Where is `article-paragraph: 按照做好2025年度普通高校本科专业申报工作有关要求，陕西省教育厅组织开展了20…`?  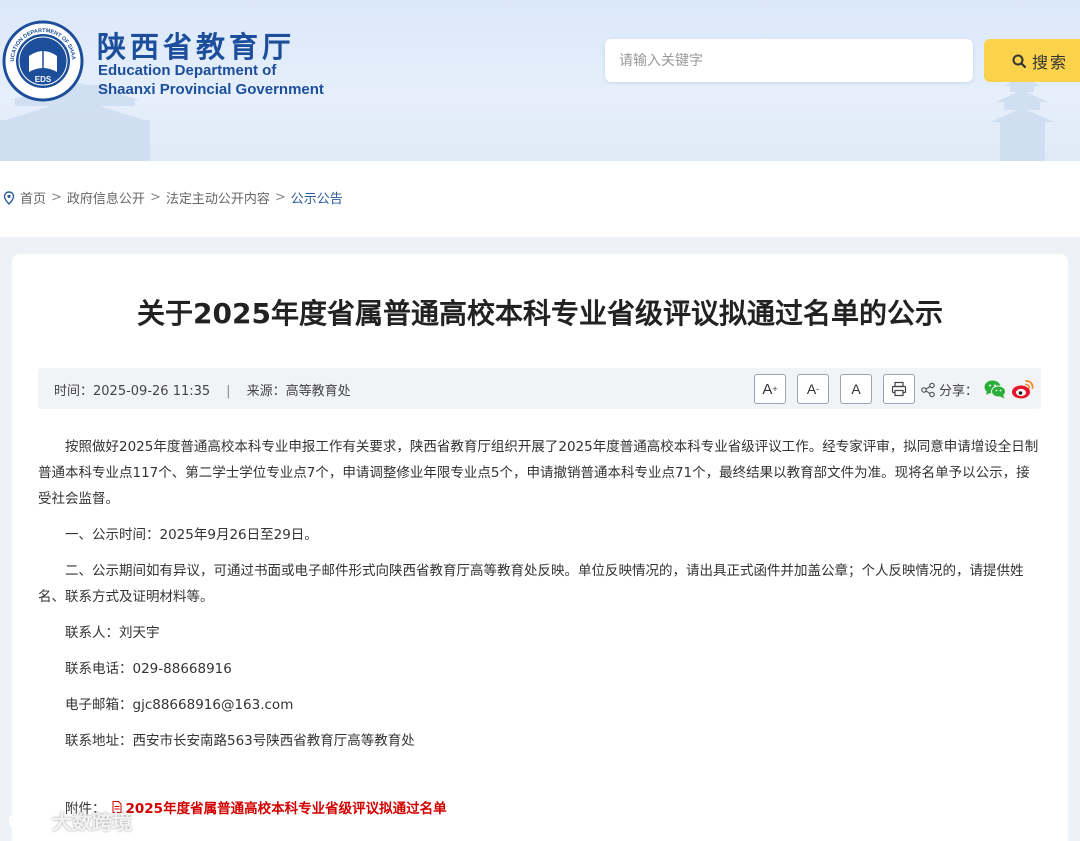
article-paragraph: 按照做好2025年度普通高校本科专业申报工作有关要求，陕西省教育厅组织开展了20… is located at coordinates (538, 473).